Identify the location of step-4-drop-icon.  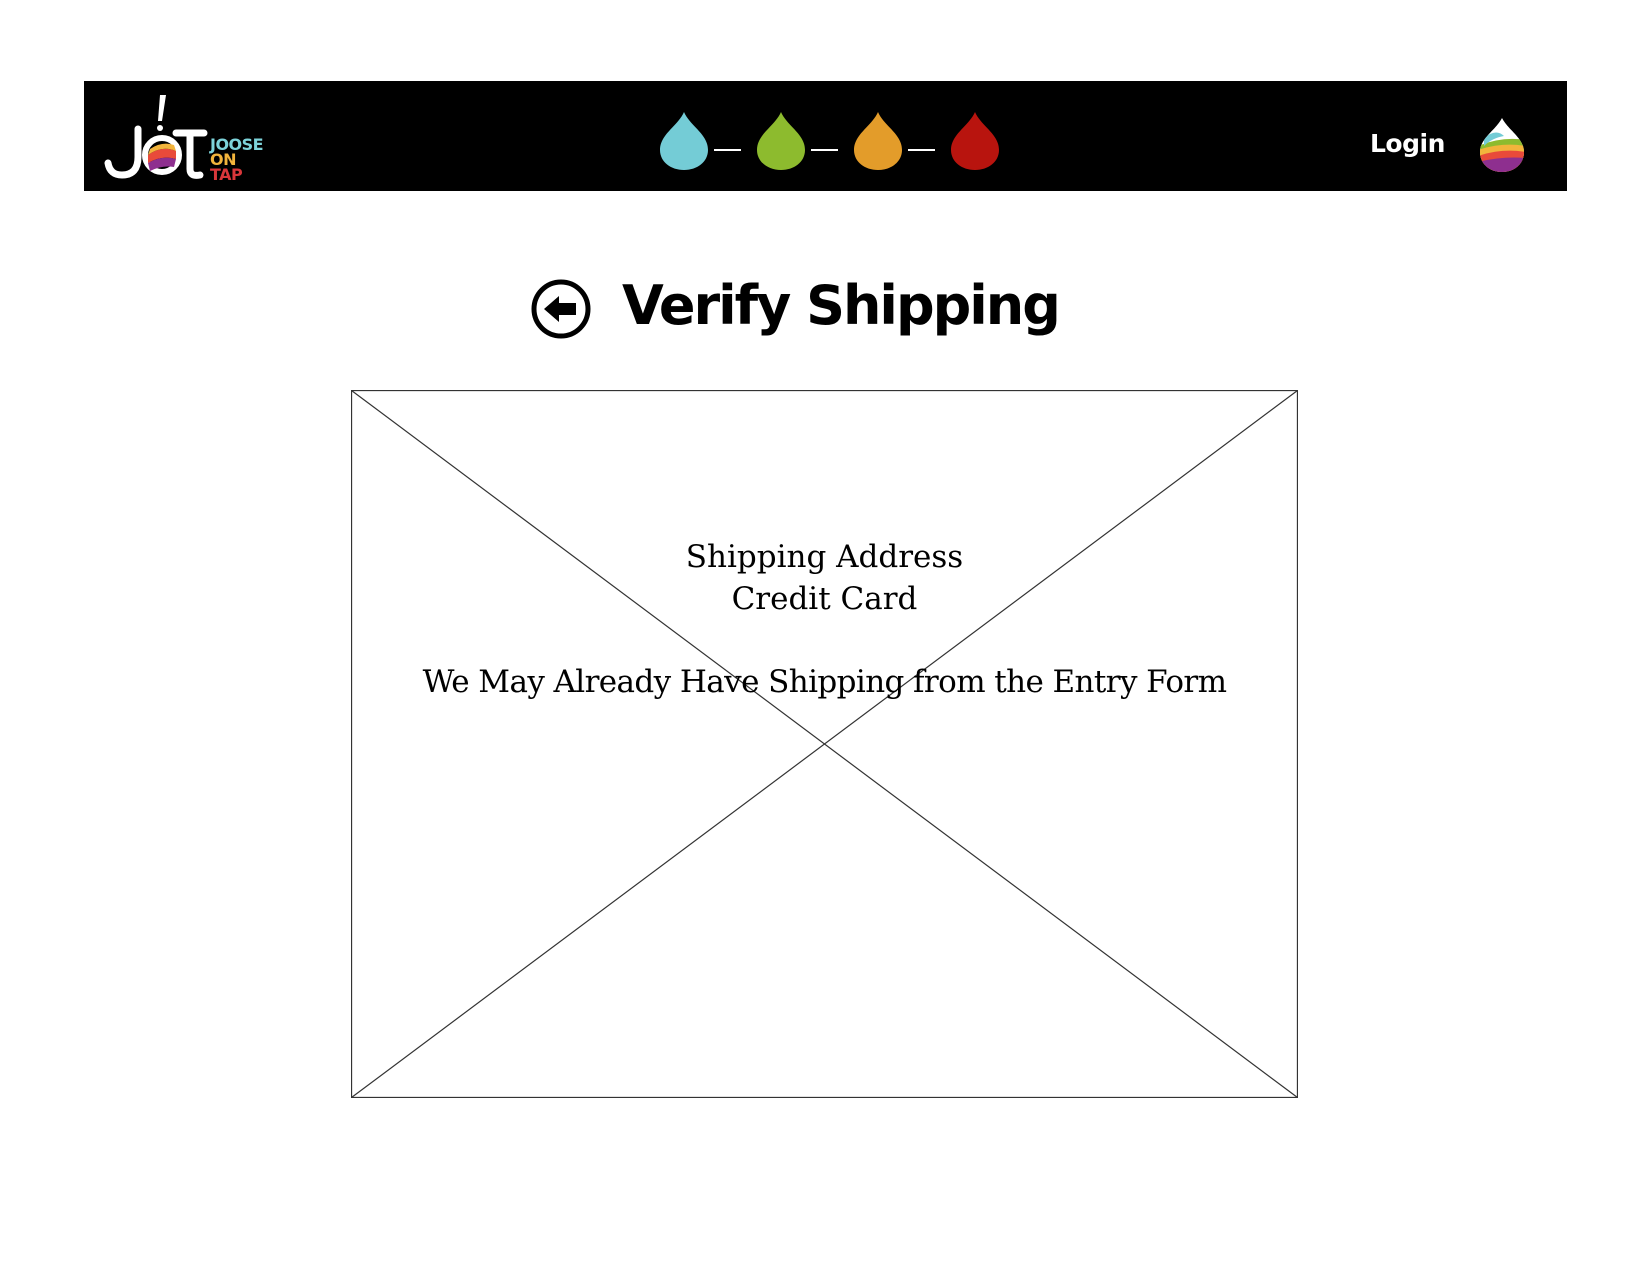
(975, 141).